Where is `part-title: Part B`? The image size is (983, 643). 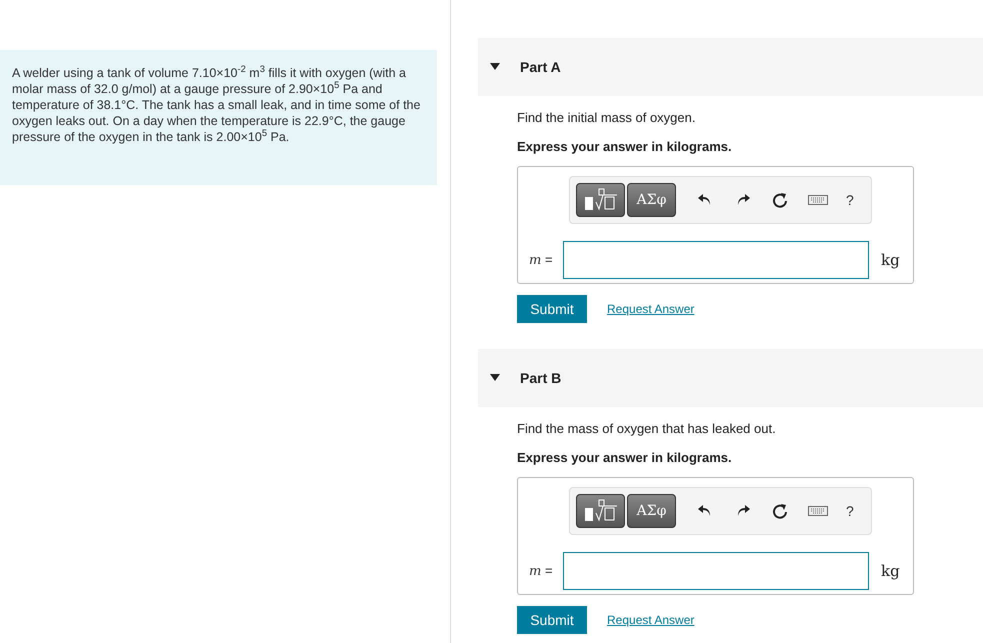 part-title: Part B is located at coordinates (541, 378).